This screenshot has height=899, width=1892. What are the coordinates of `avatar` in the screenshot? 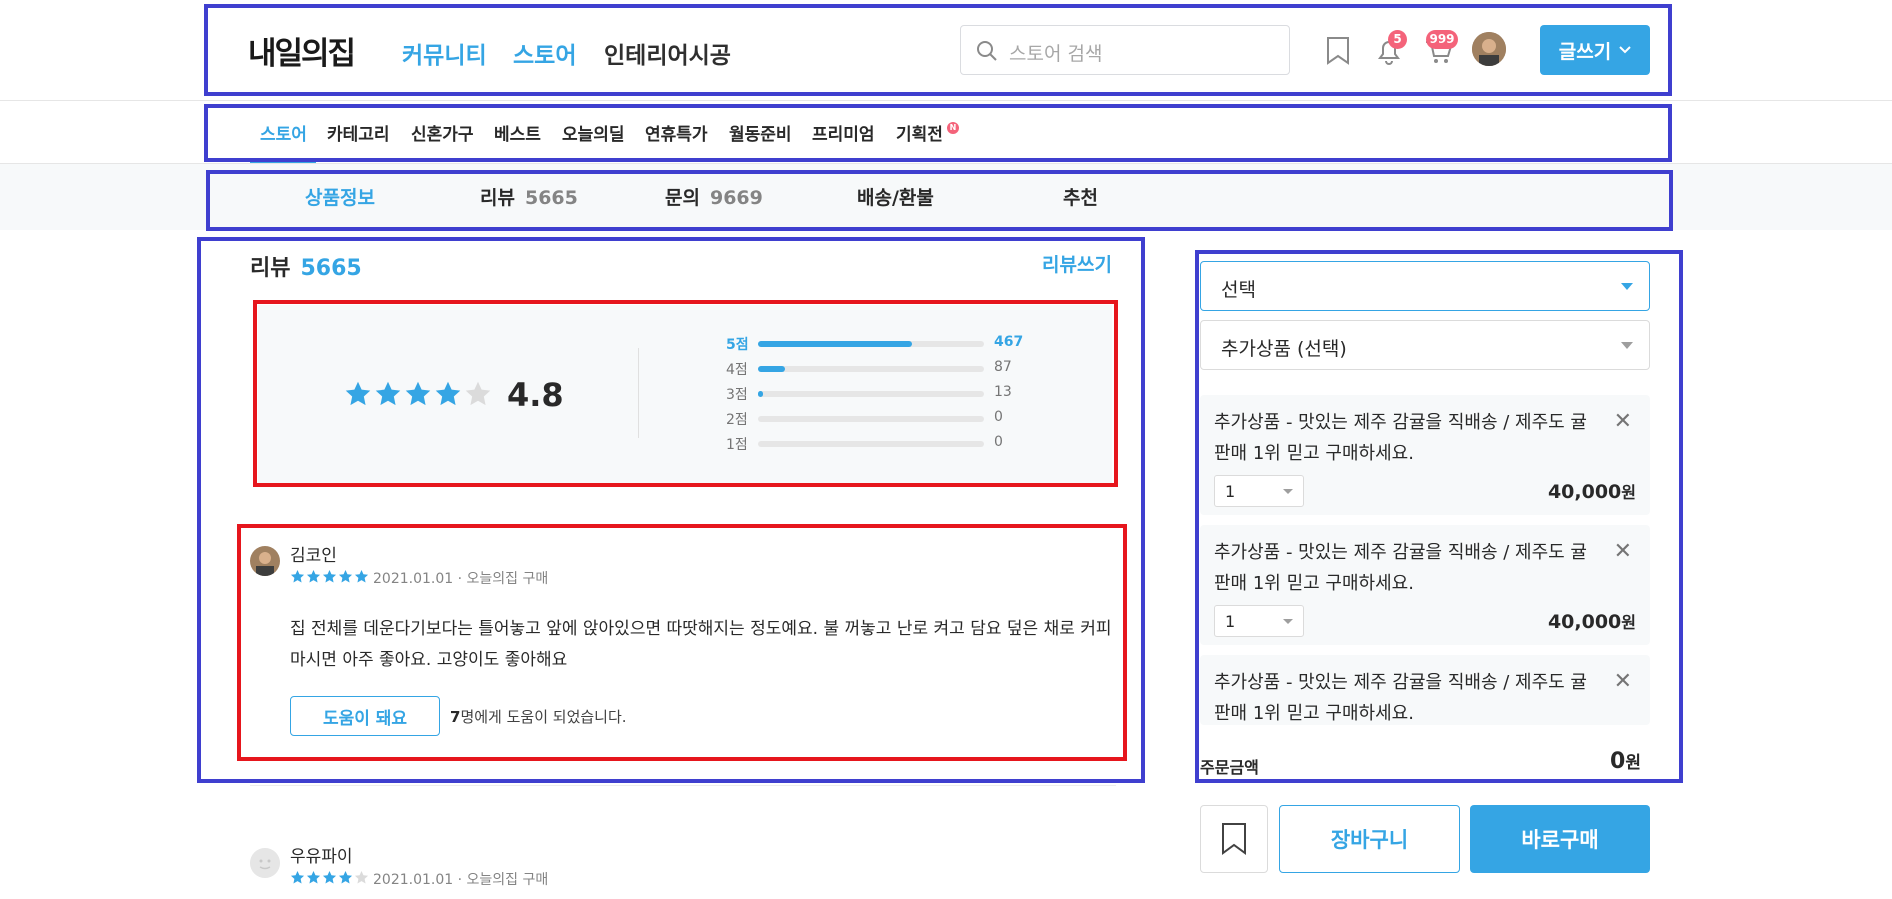 It's located at (1489, 49).